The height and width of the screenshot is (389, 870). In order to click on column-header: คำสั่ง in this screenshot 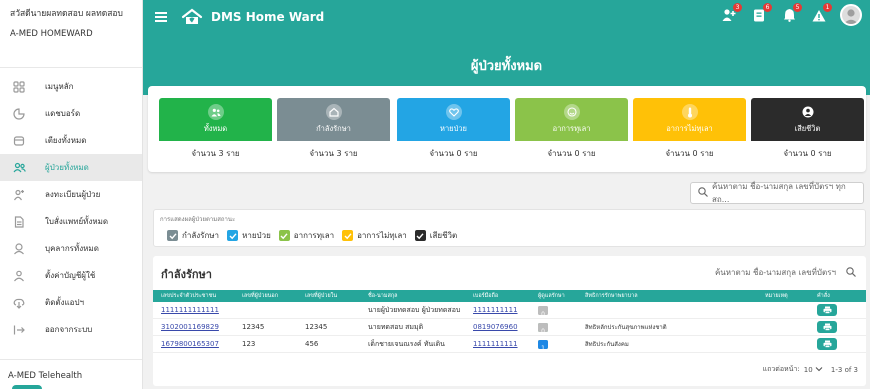, I will do `click(823, 296)`.